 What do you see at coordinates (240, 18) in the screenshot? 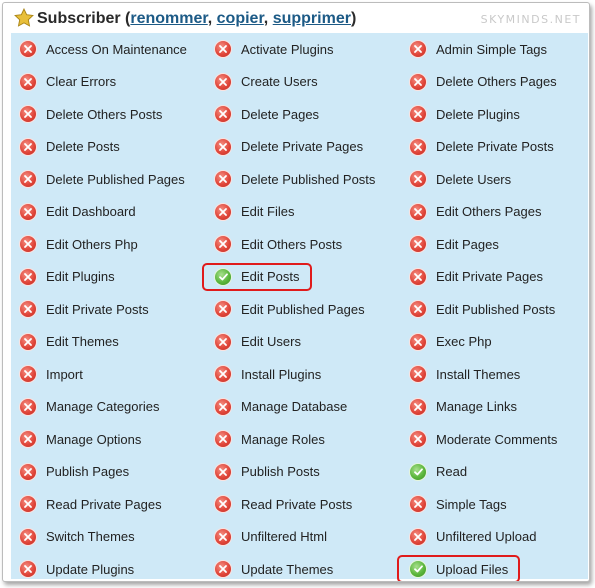
I see `copy-role-link: copier` at bounding box center [240, 18].